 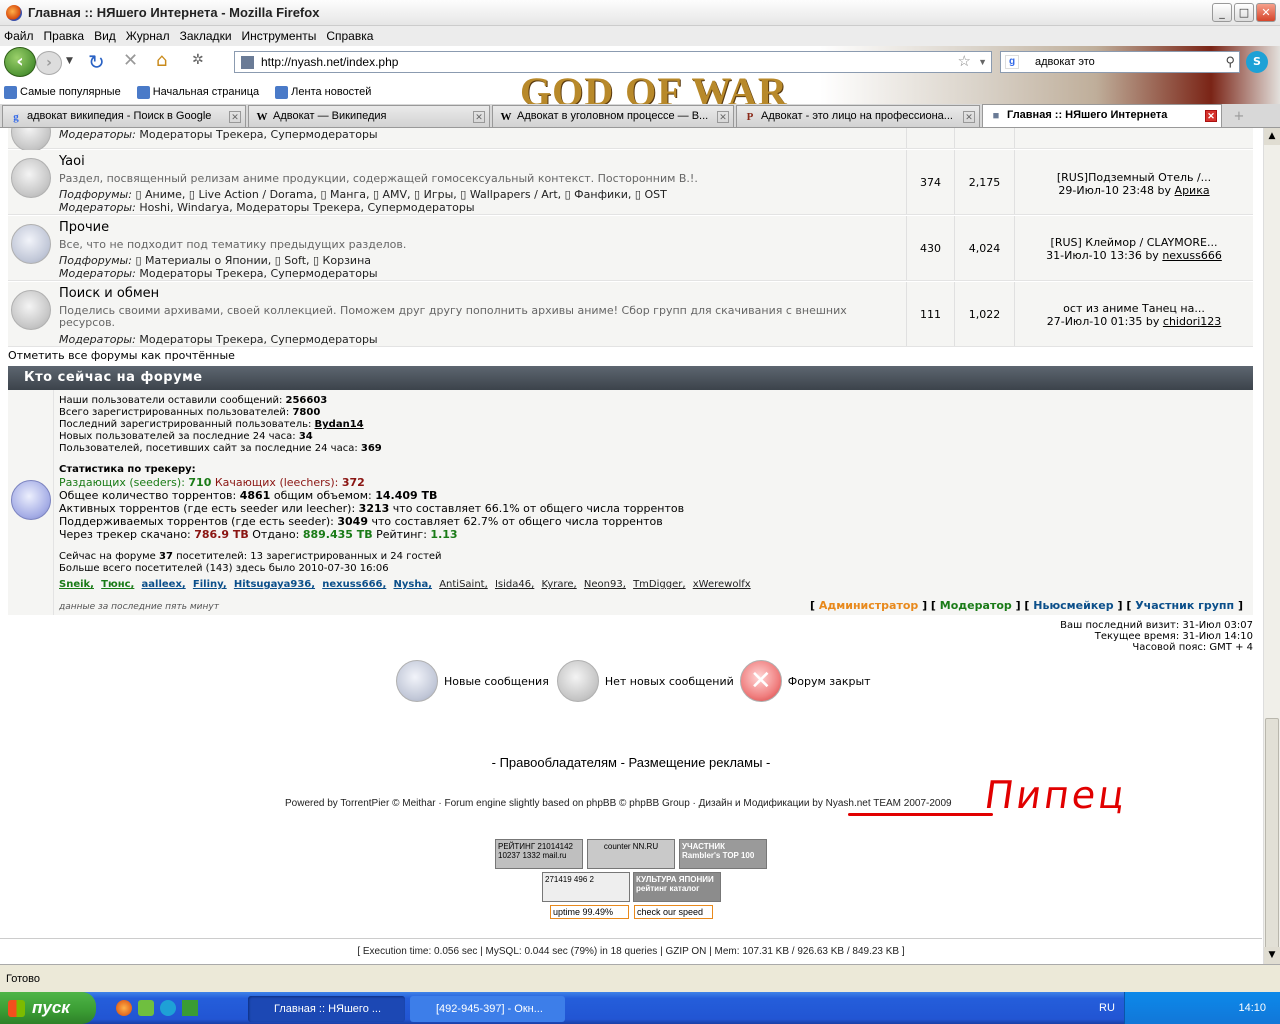 I want to click on no-new-posts-icon, so click(x=577, y=681).